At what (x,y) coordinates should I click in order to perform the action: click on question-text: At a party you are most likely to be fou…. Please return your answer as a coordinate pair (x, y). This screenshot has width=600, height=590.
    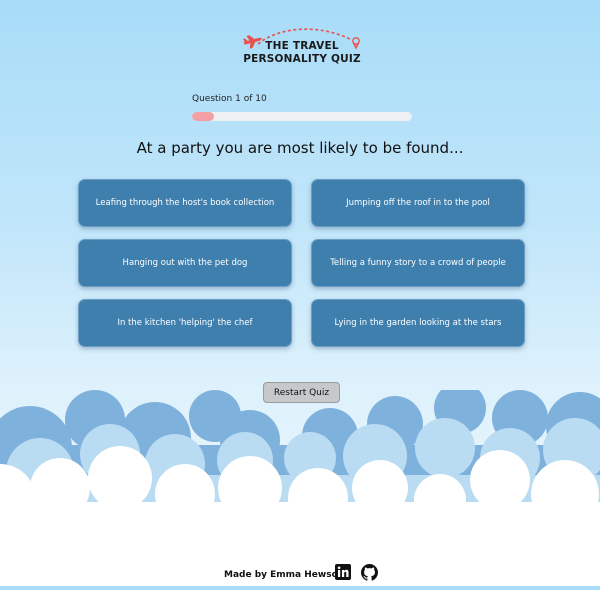
    Looking at the image, I should click on (300, 148).